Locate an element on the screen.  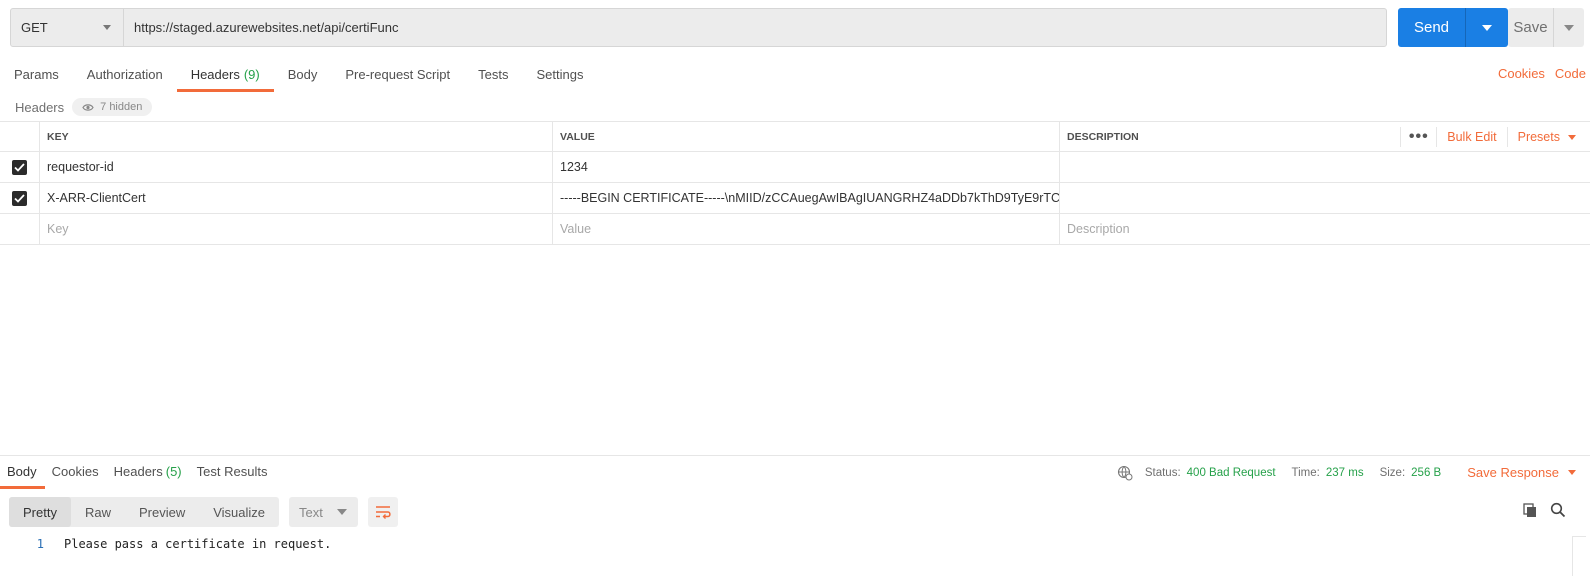
description-input: Description is located at coordinates (1325, 229).